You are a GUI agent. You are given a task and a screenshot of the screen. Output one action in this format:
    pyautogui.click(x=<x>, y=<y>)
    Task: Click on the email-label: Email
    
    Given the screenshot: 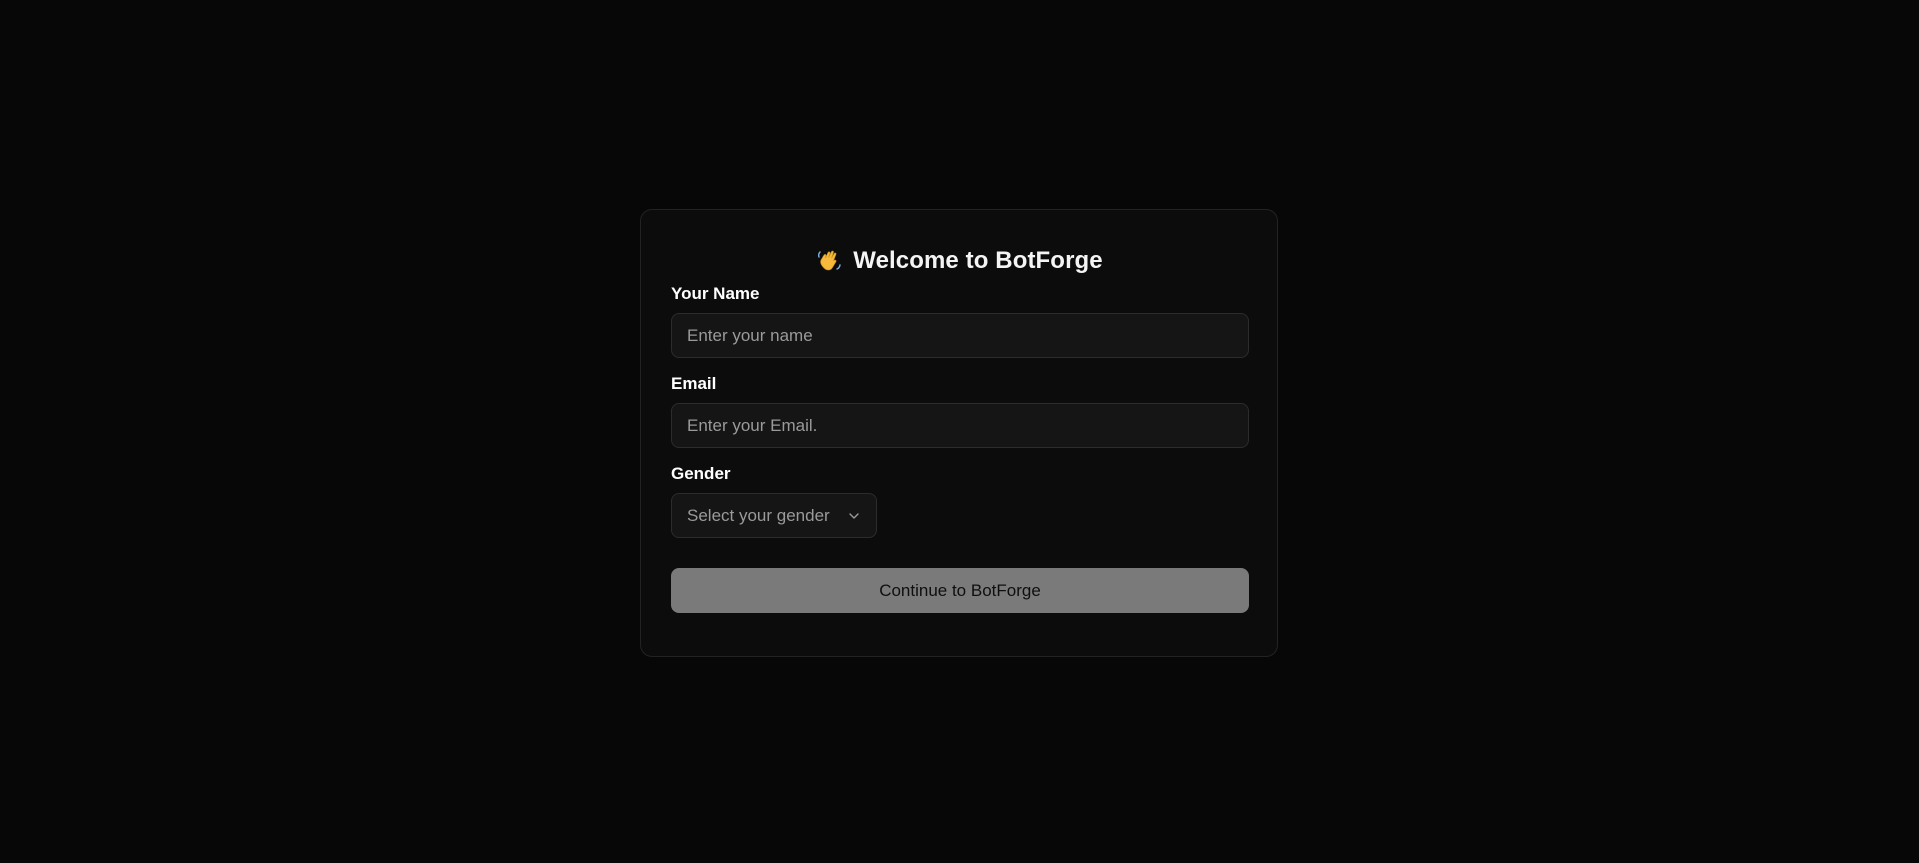 What is the action you would take?
    pyautogui.click(x=694, y=383)
    